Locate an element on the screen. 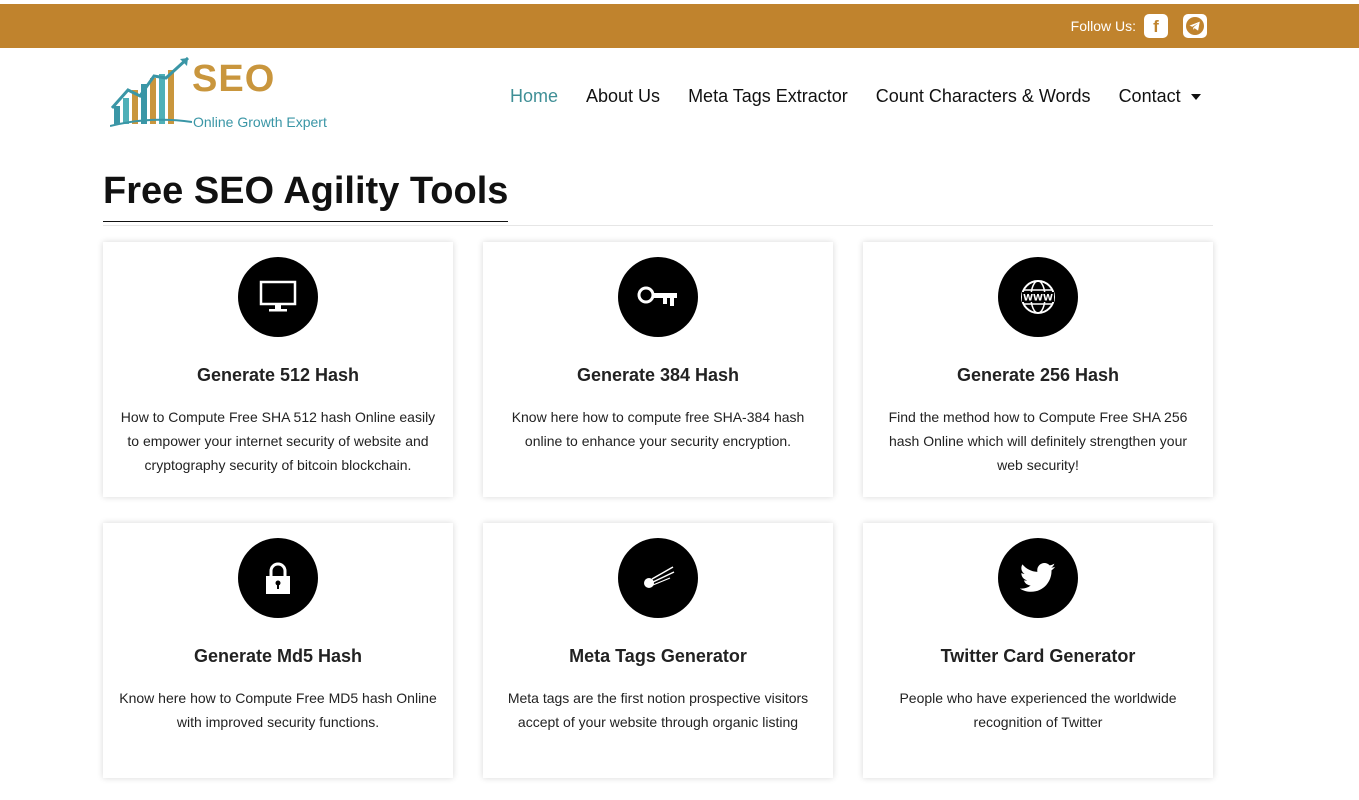 Image resolution: width=1359 pixels, height=800 pixels. follow-us: Follow Us: f is located at coordinates (1139, 26).